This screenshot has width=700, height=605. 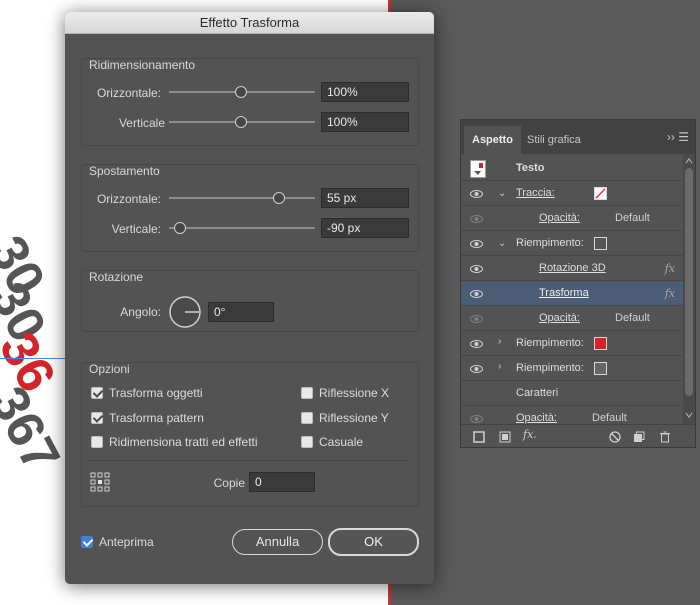 I want to click on ok-button: OK, so click(x=373, y=542).